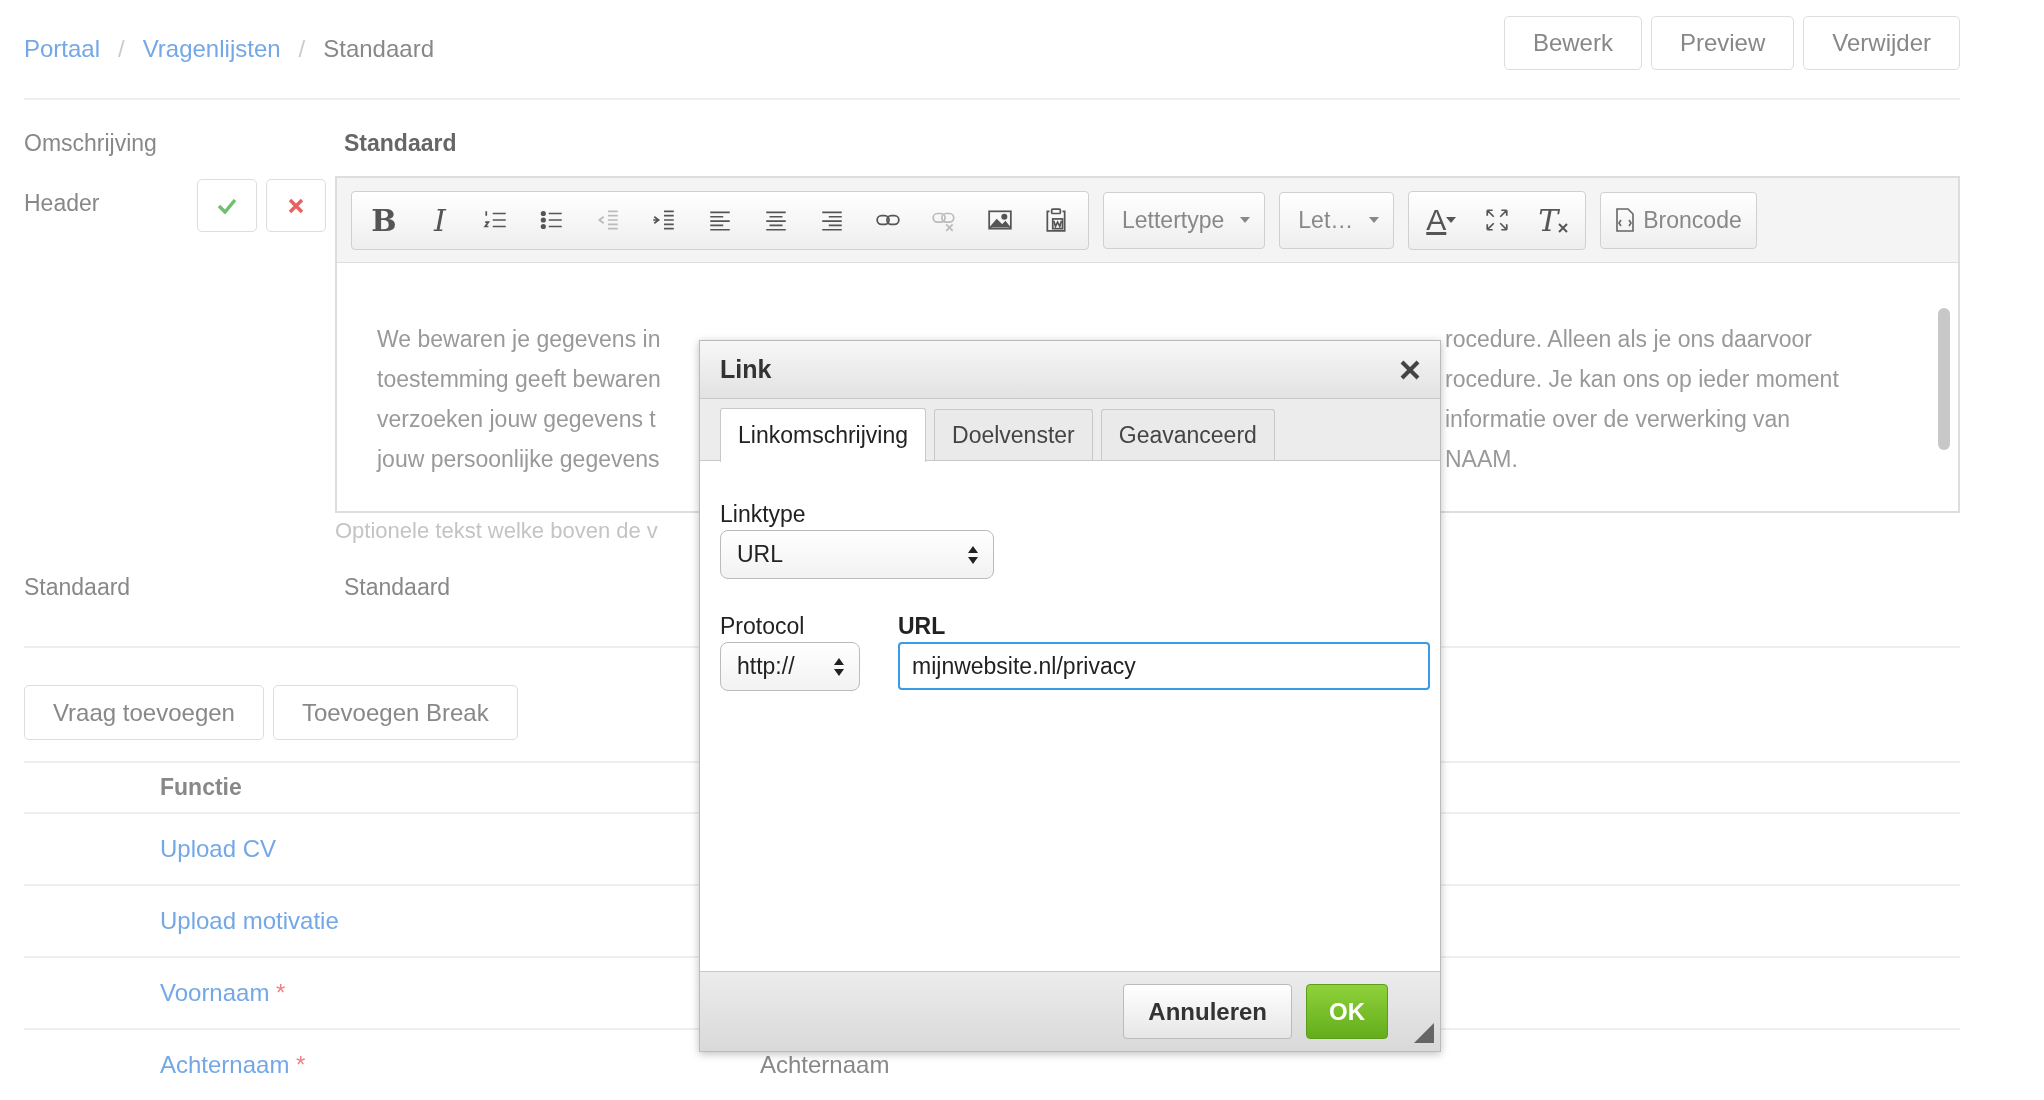 The image size is (2044, 1100). What do you see at coordinates (1625, 220) in the screenshot?
I see `code-file-icon` at bounding box center [1625, 220].